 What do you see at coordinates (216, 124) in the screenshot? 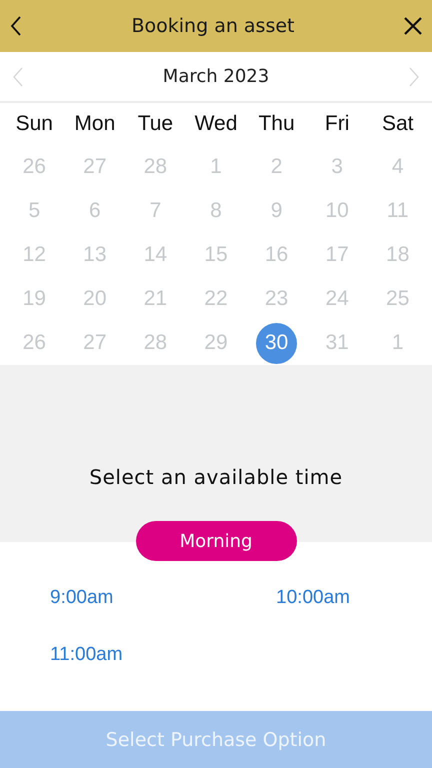
I see `weekday-label: Wed` at bounding box center [216, 124].